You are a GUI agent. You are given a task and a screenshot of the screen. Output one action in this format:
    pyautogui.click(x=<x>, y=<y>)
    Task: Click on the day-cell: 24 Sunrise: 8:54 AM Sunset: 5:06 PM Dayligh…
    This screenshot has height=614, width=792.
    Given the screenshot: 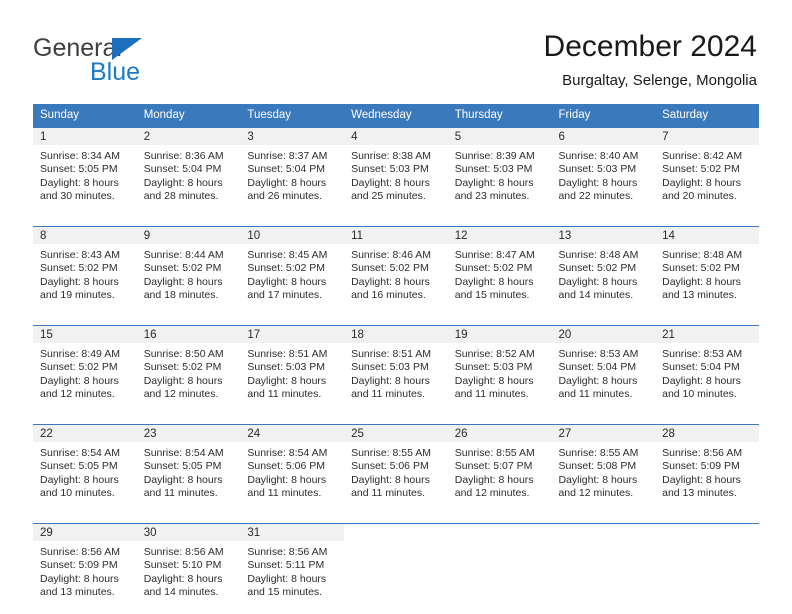 What is the action you would take?
    pyautogui.click(x=292, y=470)
    